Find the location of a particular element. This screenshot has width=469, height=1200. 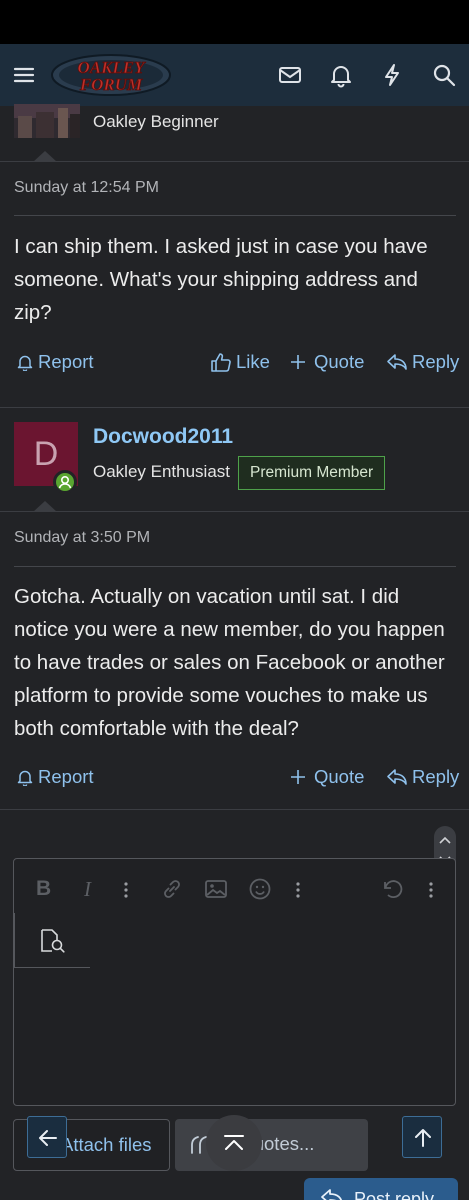

arrow-up-icon is located at coordinates (423, 1138).